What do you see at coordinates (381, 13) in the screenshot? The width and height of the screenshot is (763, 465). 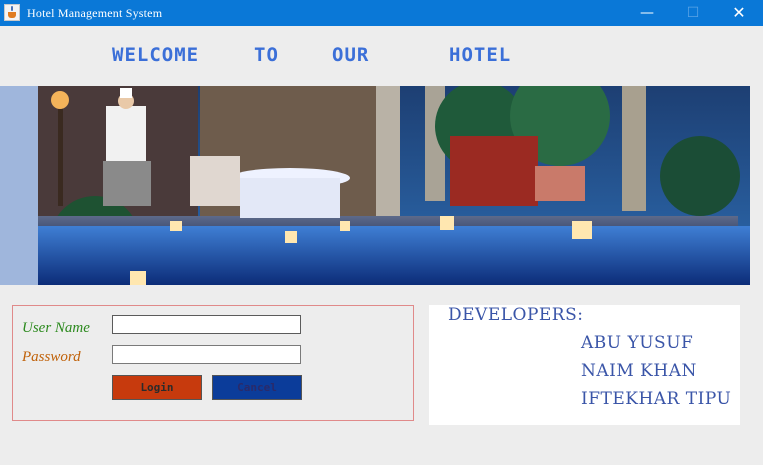 I see `title-bar: Hotel Management System — ☐ ✕` at bounding box center [381, 13].